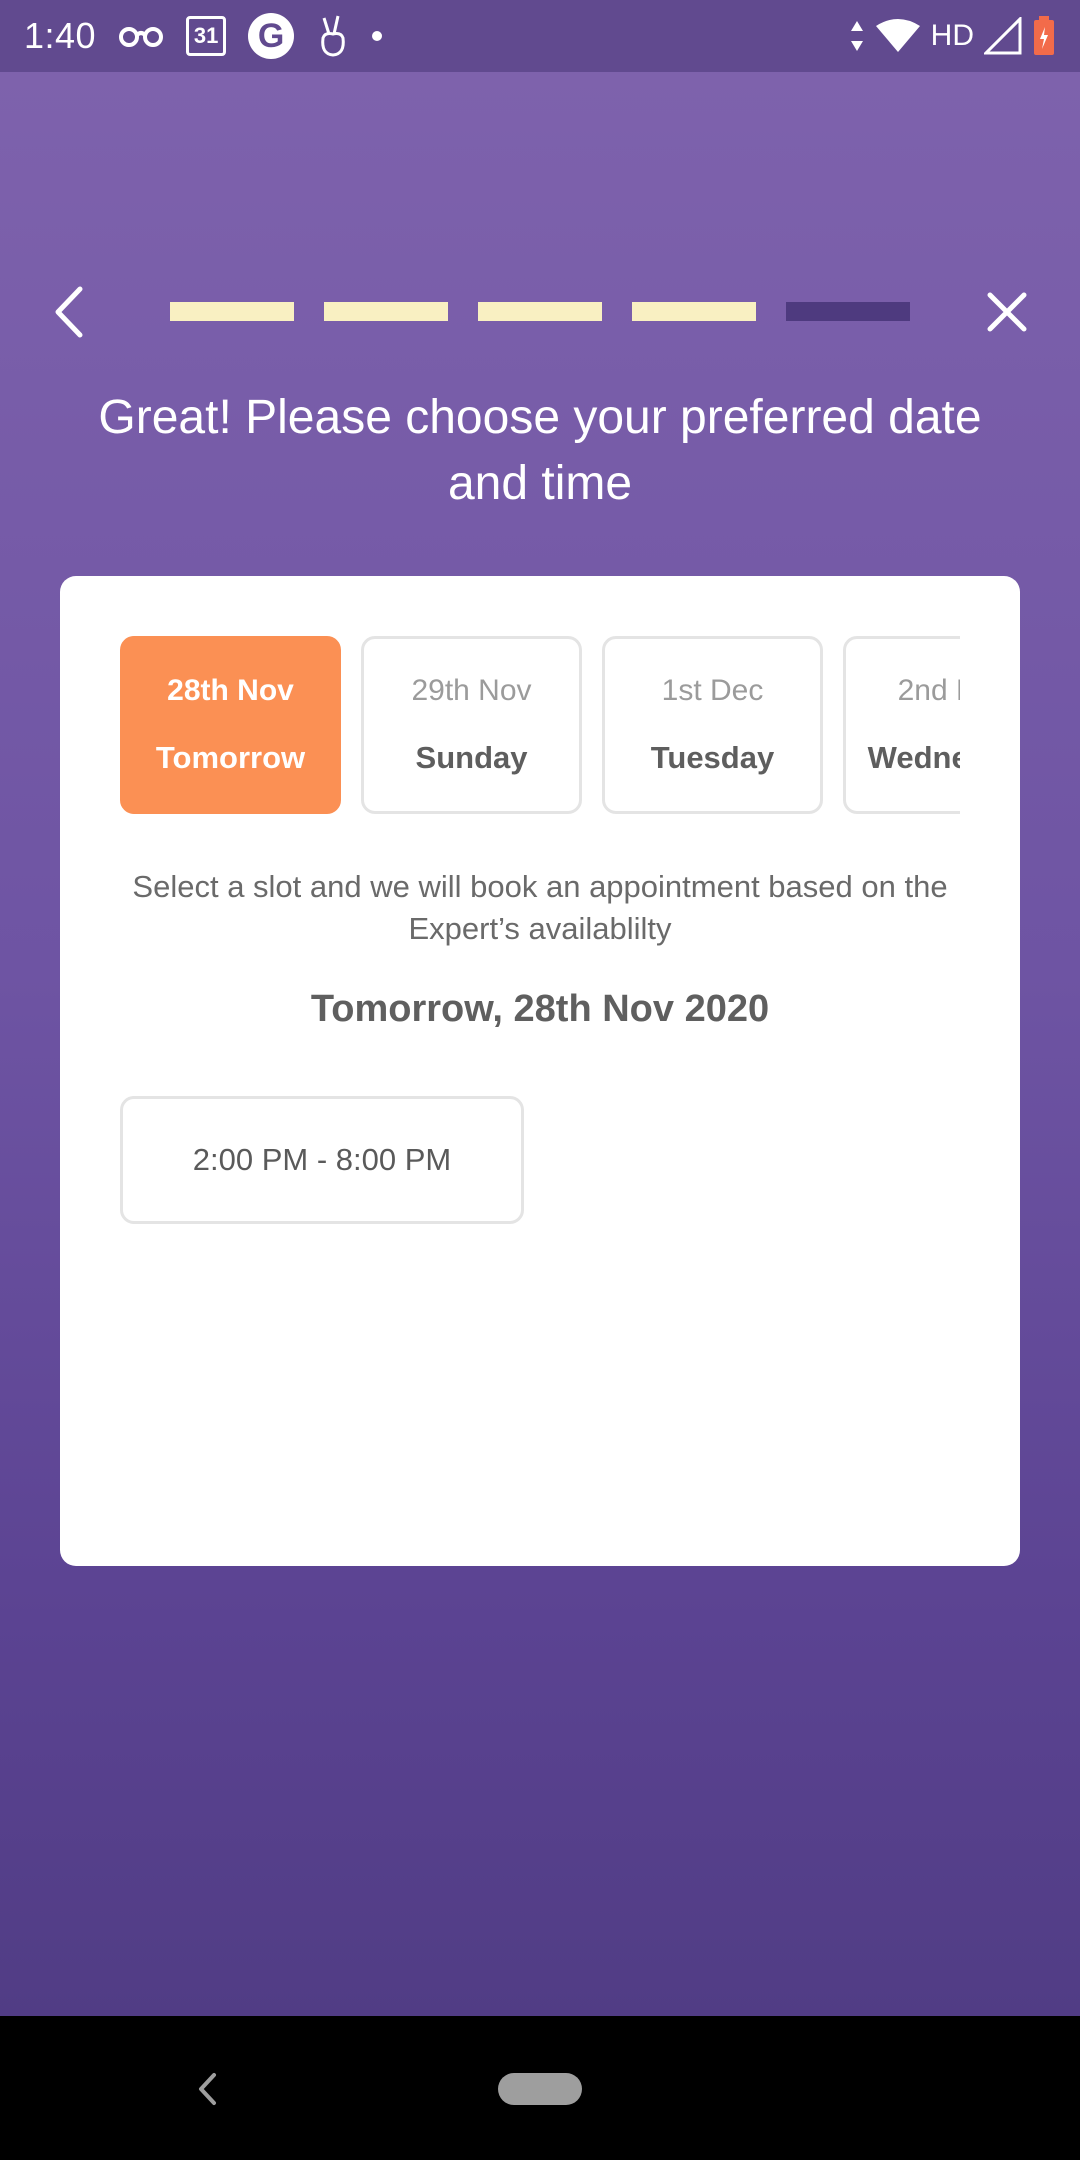 This screenshot has width=1080, height=2160. Describe the element at coordinates (712, 757) in the screenshot. I see `date-option-weekday: Tuesday` at that location.